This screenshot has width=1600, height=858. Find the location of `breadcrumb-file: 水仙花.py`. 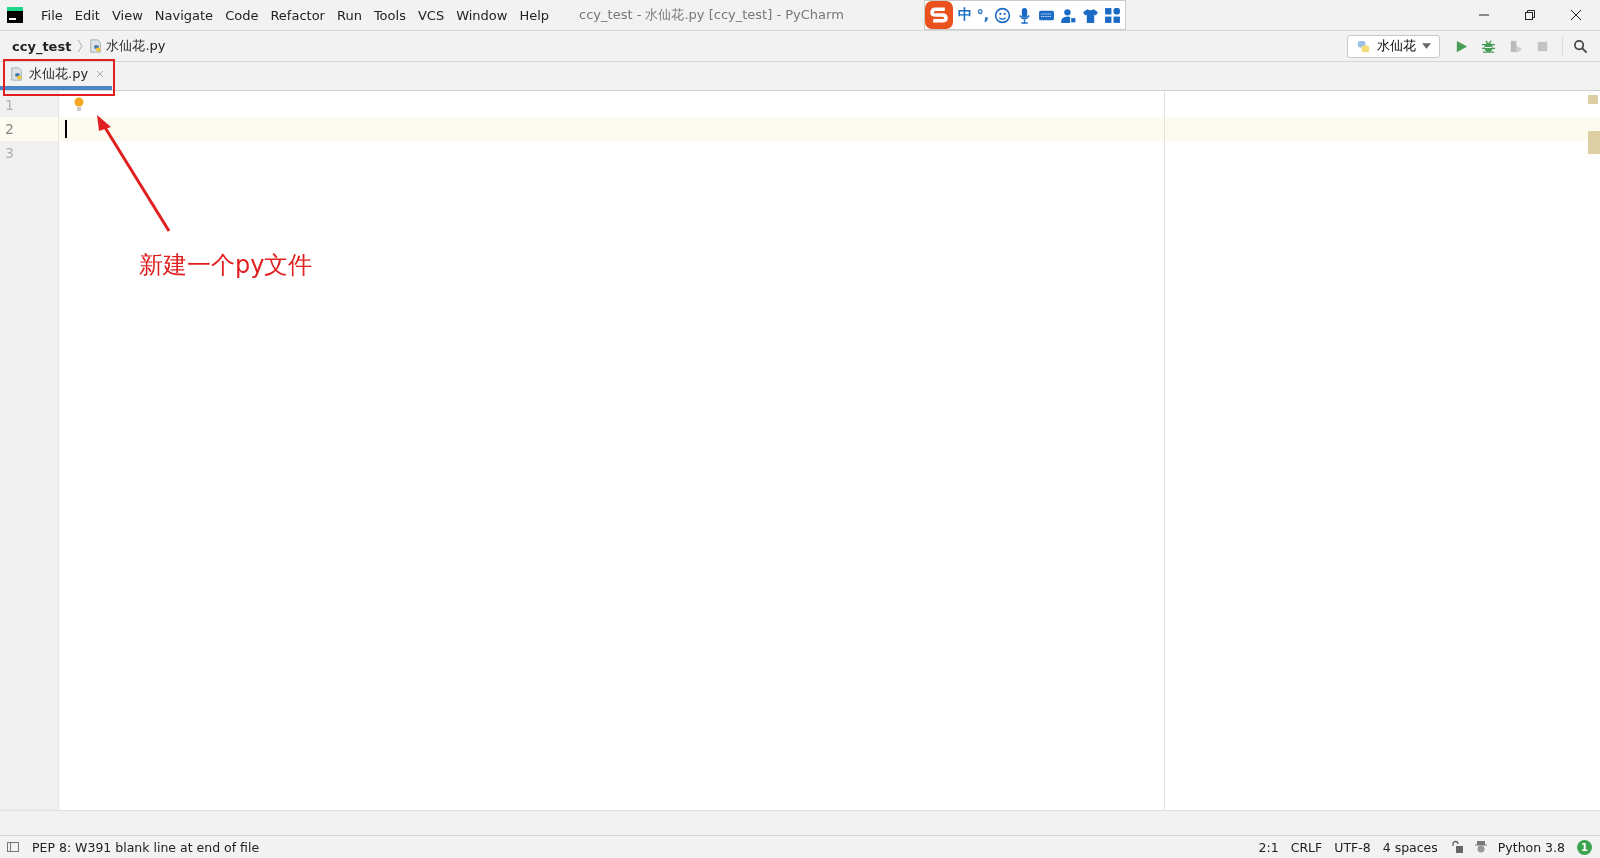

breadcrumb-file: 水仙花.py is located at coordinates (136, 46).